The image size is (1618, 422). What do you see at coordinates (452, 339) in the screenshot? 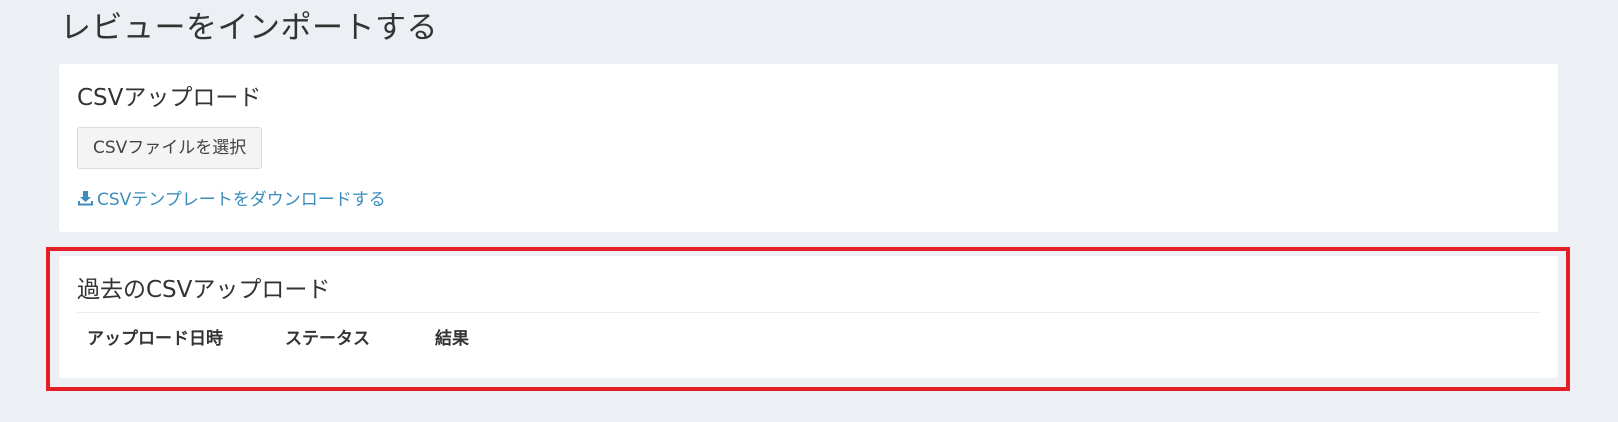
I see `column-header-result: 結果` at bounding box center [452, 339].